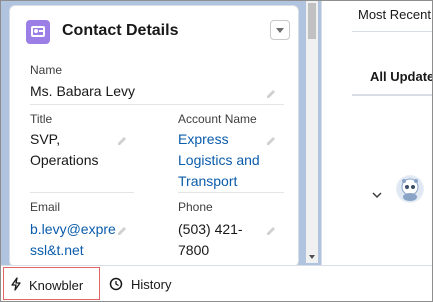 The width and height of the screenshot is (433, 302). Describe the element at coordinates (395, 14) in the screenshot. I see `feed-sort-label: Most Recent A` at that location.